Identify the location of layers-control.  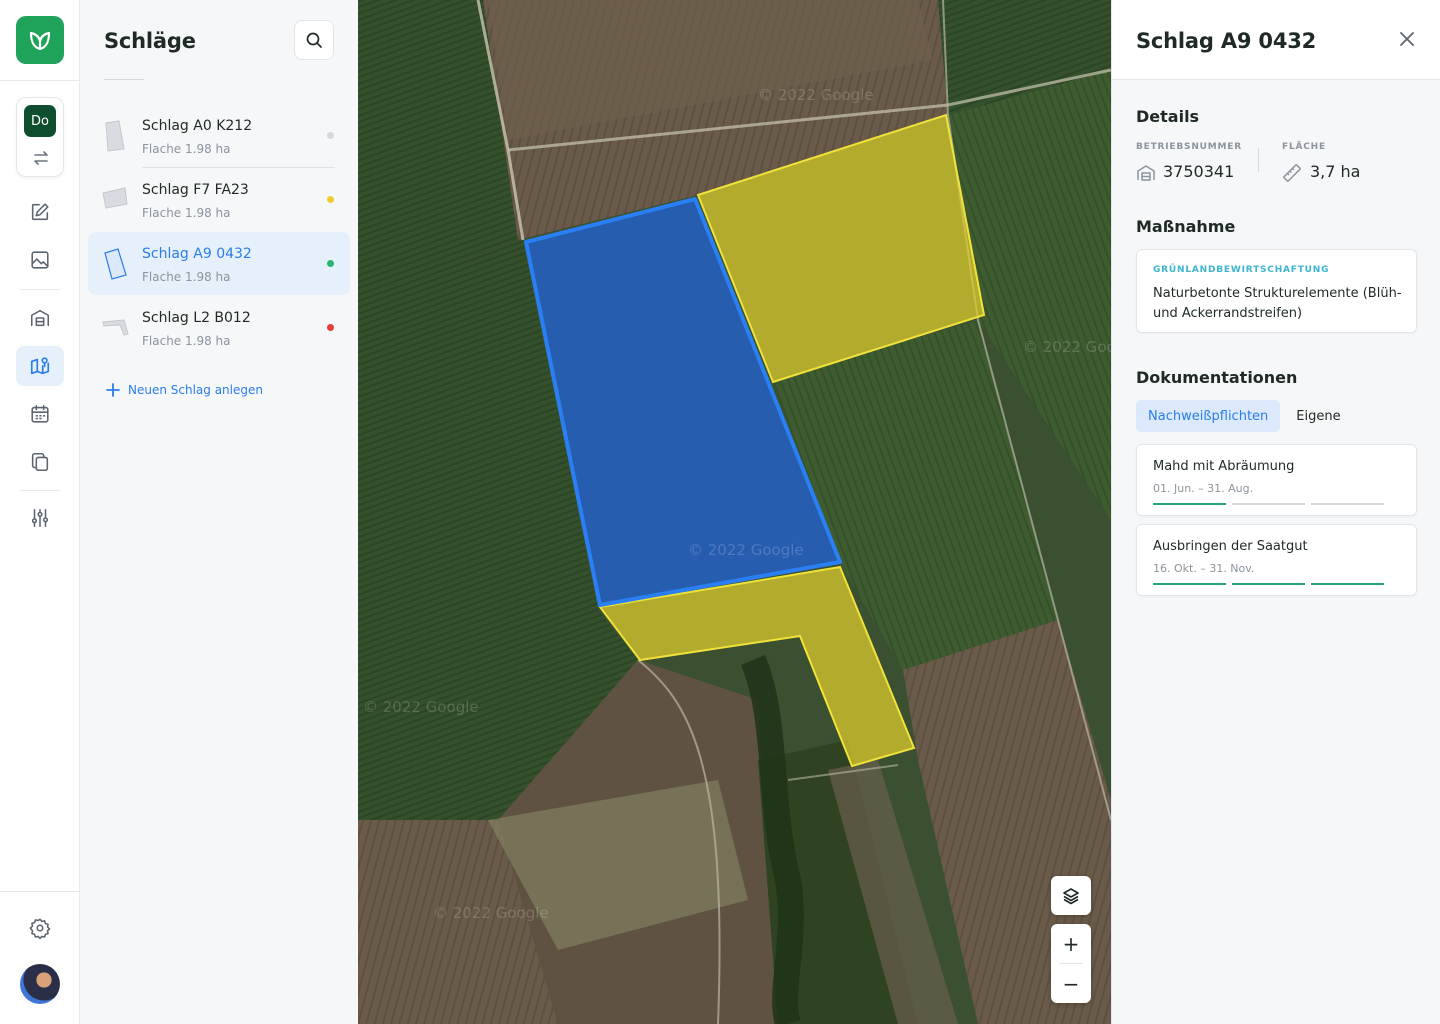
(1071, 895).